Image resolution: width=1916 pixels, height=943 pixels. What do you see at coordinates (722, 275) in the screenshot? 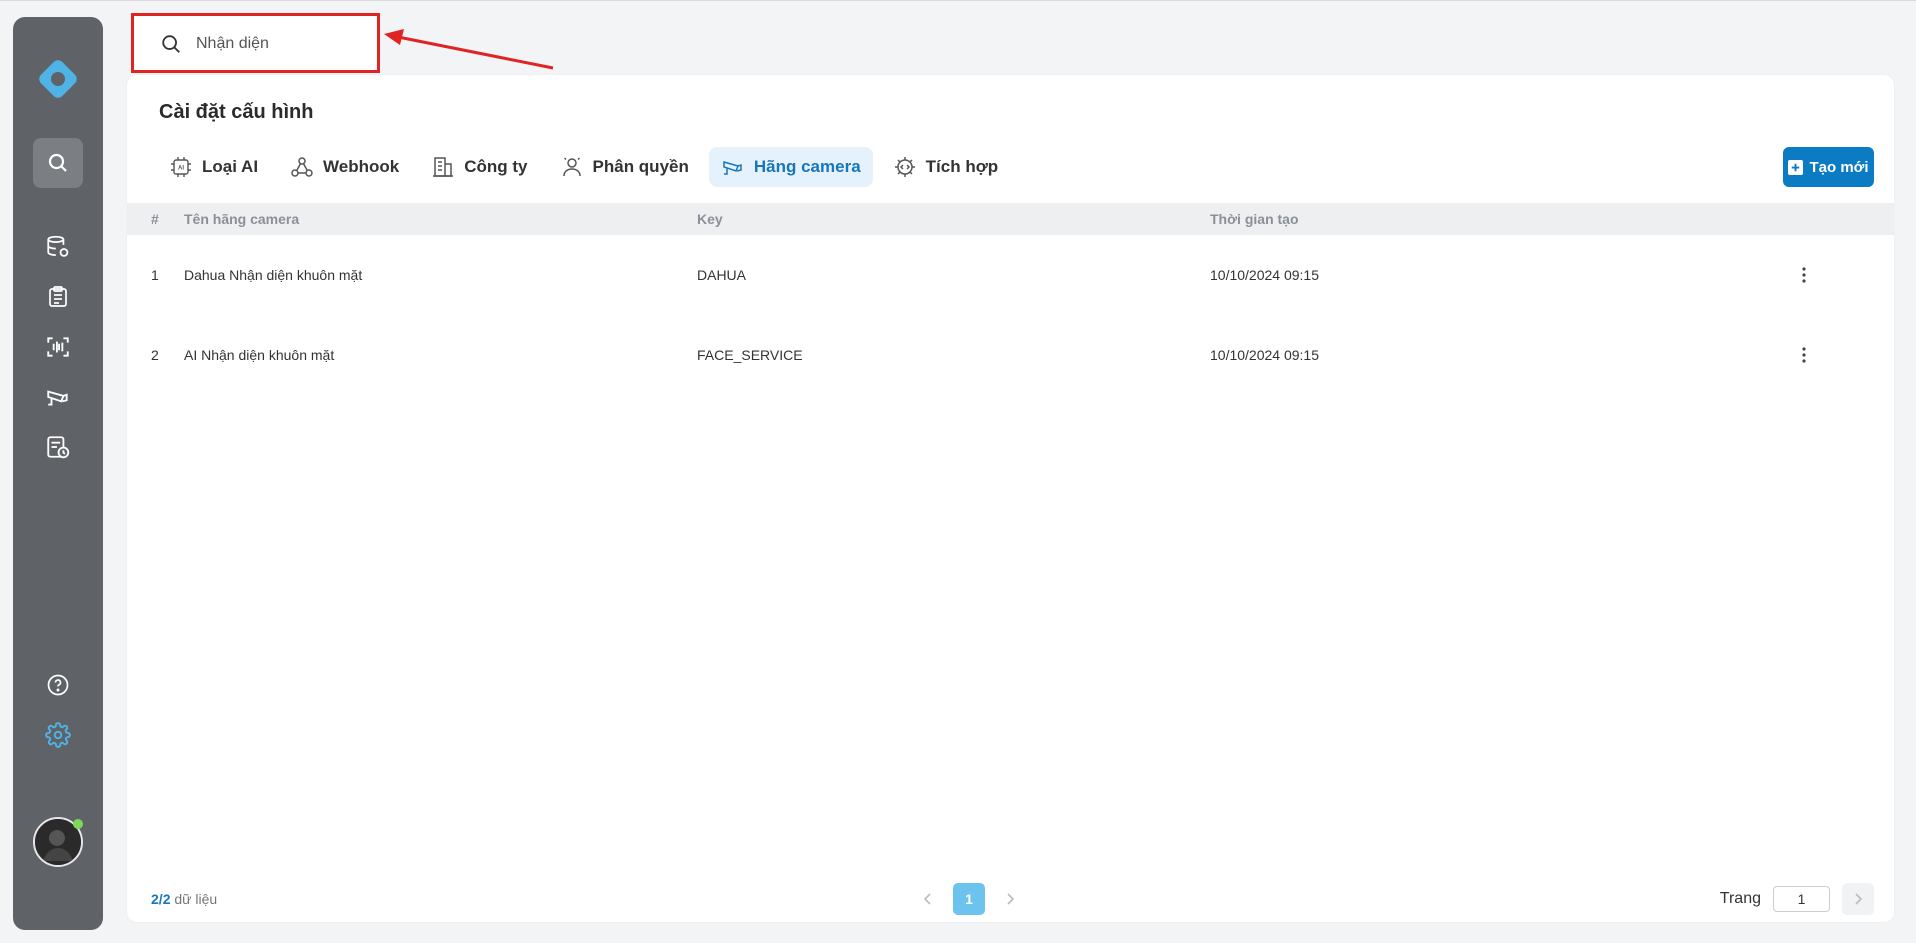
I see `row-key: DAHUA` at bounding box center [722, 275].